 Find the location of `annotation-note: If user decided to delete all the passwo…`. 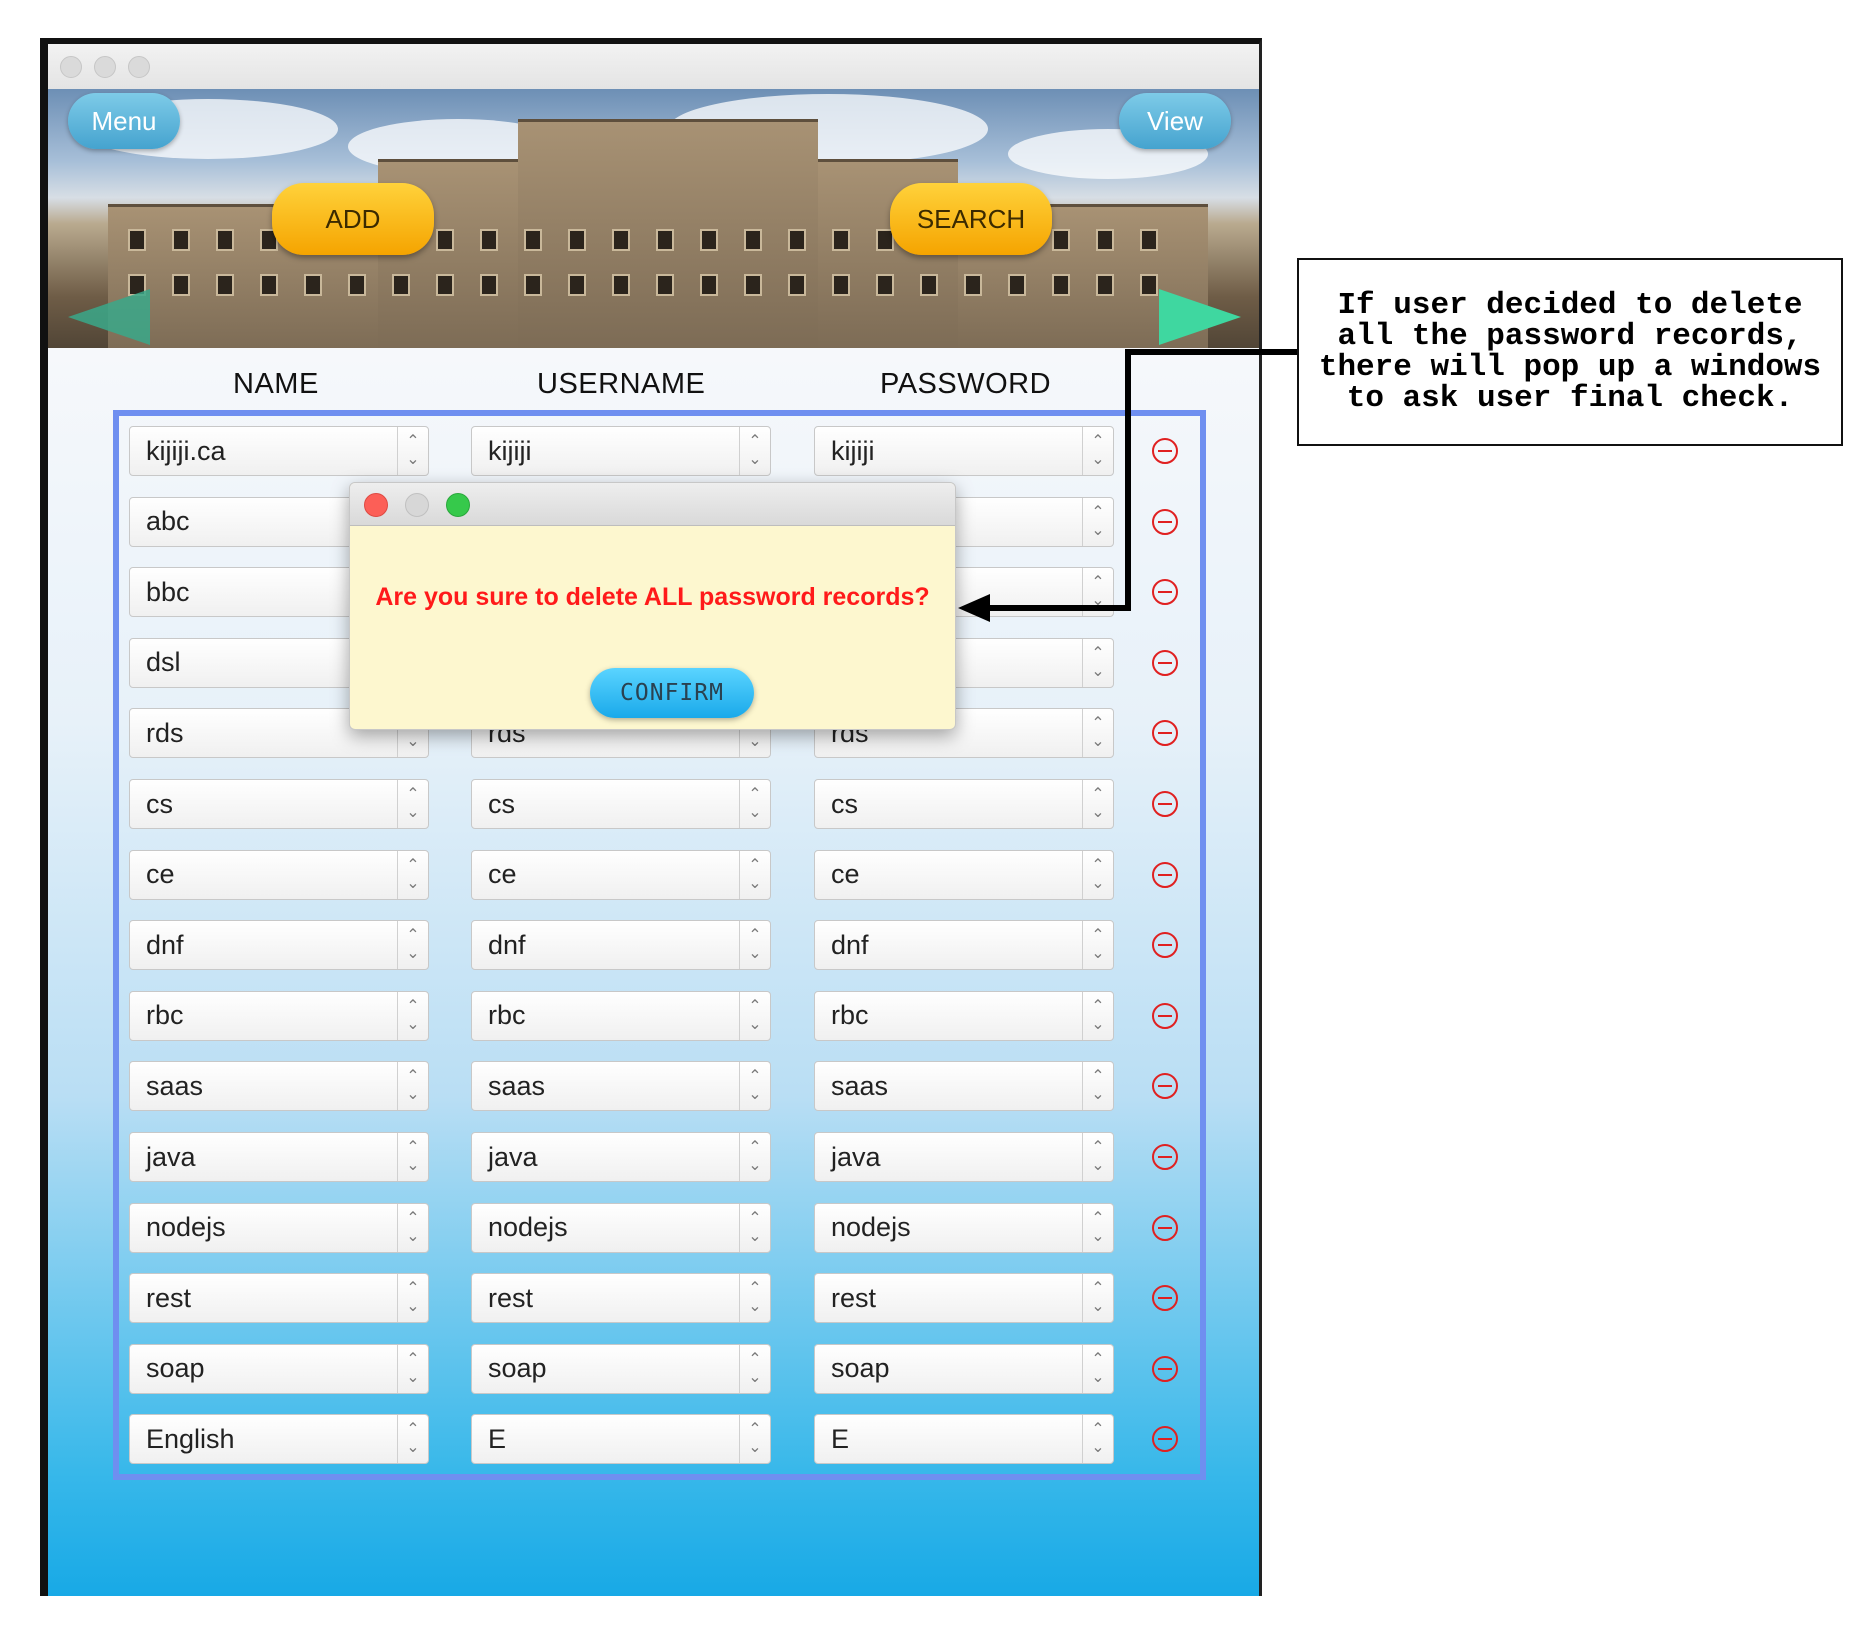

annotation-note: If user decided to delete all the passwo… is located at coordinates (1570, 352).